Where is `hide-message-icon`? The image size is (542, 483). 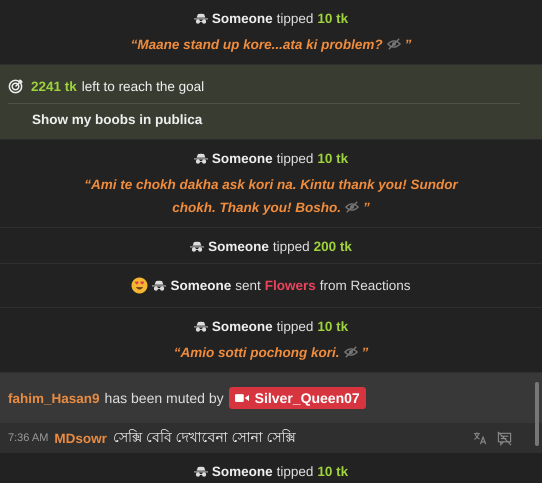 hide-message-icon is located at coordinates (504, 438).